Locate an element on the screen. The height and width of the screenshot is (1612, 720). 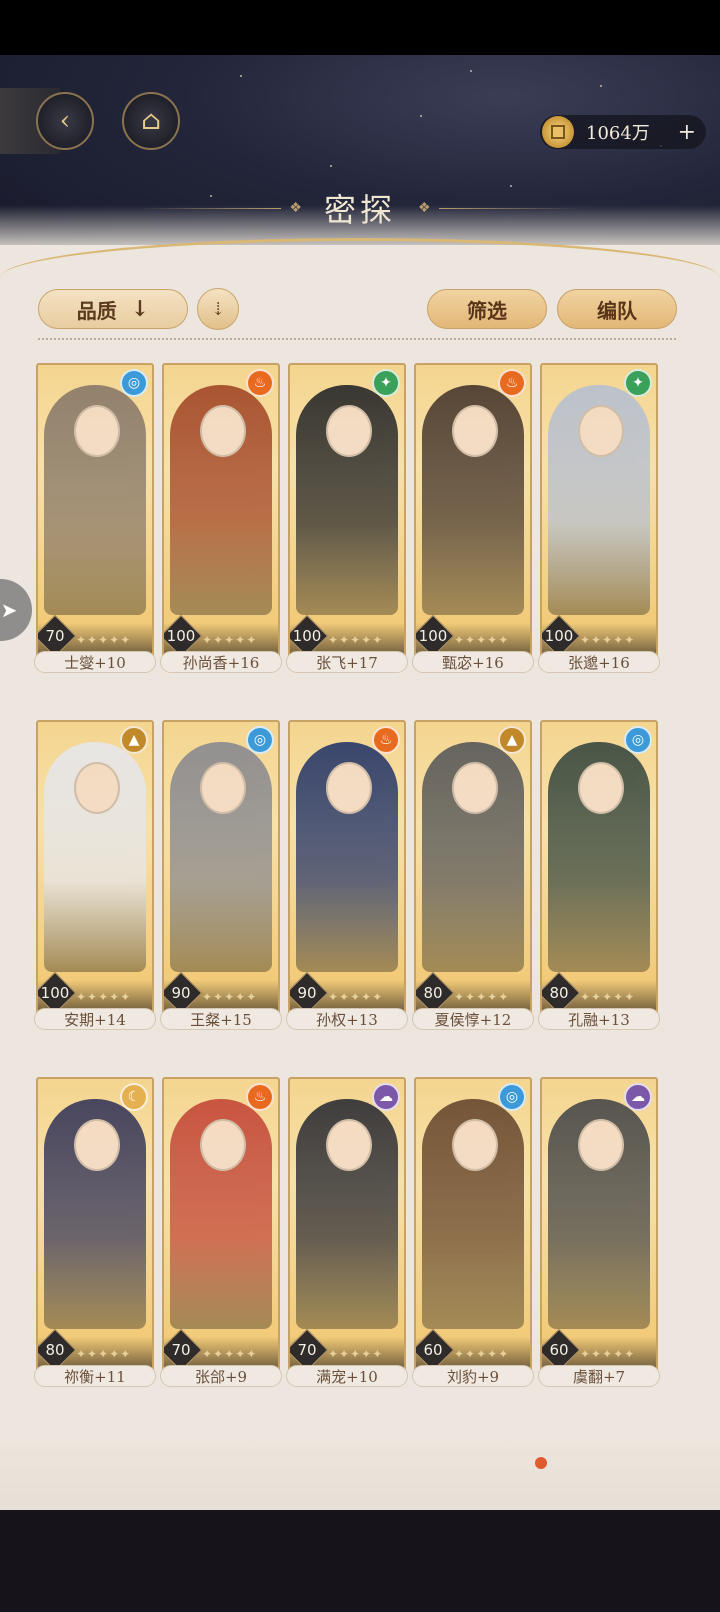
title-divider-right is located at coordinates (508, 208).